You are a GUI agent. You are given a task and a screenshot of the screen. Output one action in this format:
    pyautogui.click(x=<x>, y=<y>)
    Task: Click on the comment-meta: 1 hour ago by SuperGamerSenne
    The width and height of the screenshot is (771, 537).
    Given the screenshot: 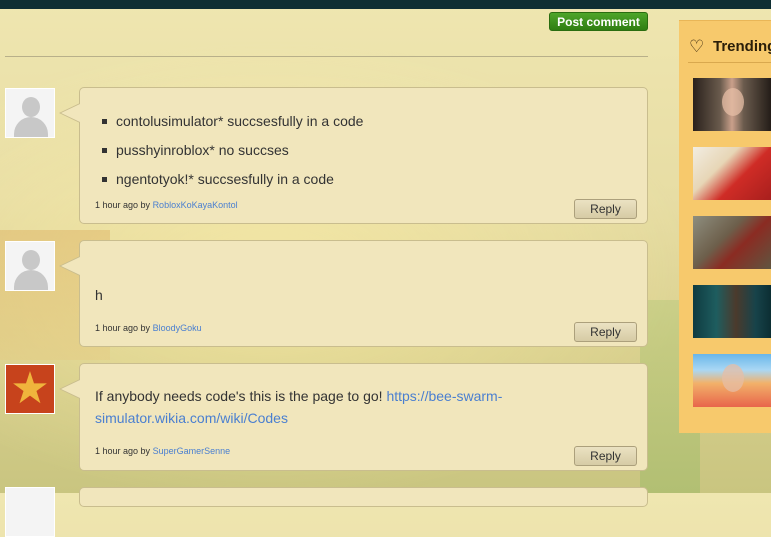 What is the action you would take?
    pyautogui.click(x=162, y=451)
    